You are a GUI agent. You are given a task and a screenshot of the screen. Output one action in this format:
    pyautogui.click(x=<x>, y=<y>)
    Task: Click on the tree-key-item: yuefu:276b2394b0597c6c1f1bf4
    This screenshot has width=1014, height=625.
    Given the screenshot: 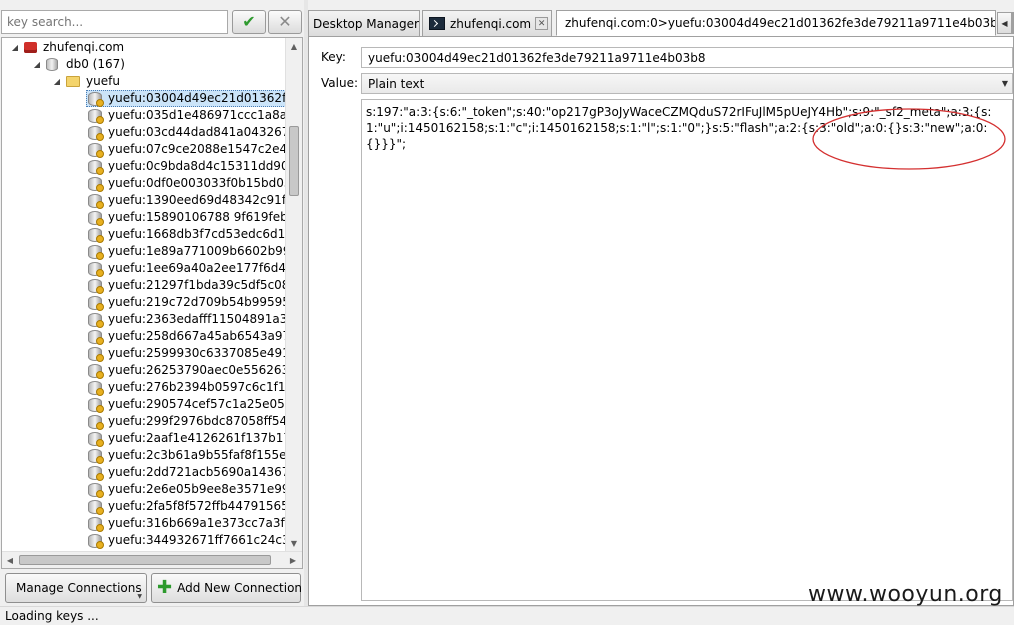 What is the action you would take?
    pyautogui.click(x=186, y=387)
    